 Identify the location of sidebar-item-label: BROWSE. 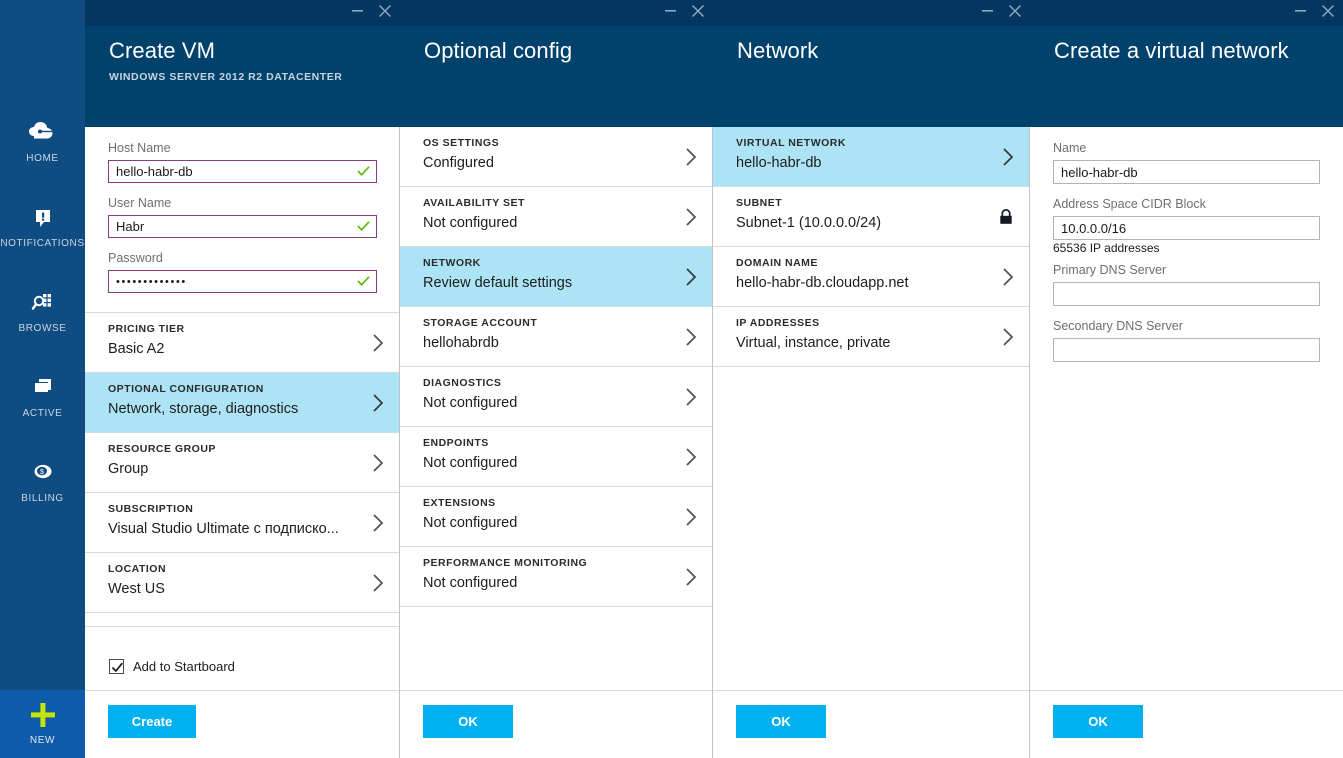
(42, 328).